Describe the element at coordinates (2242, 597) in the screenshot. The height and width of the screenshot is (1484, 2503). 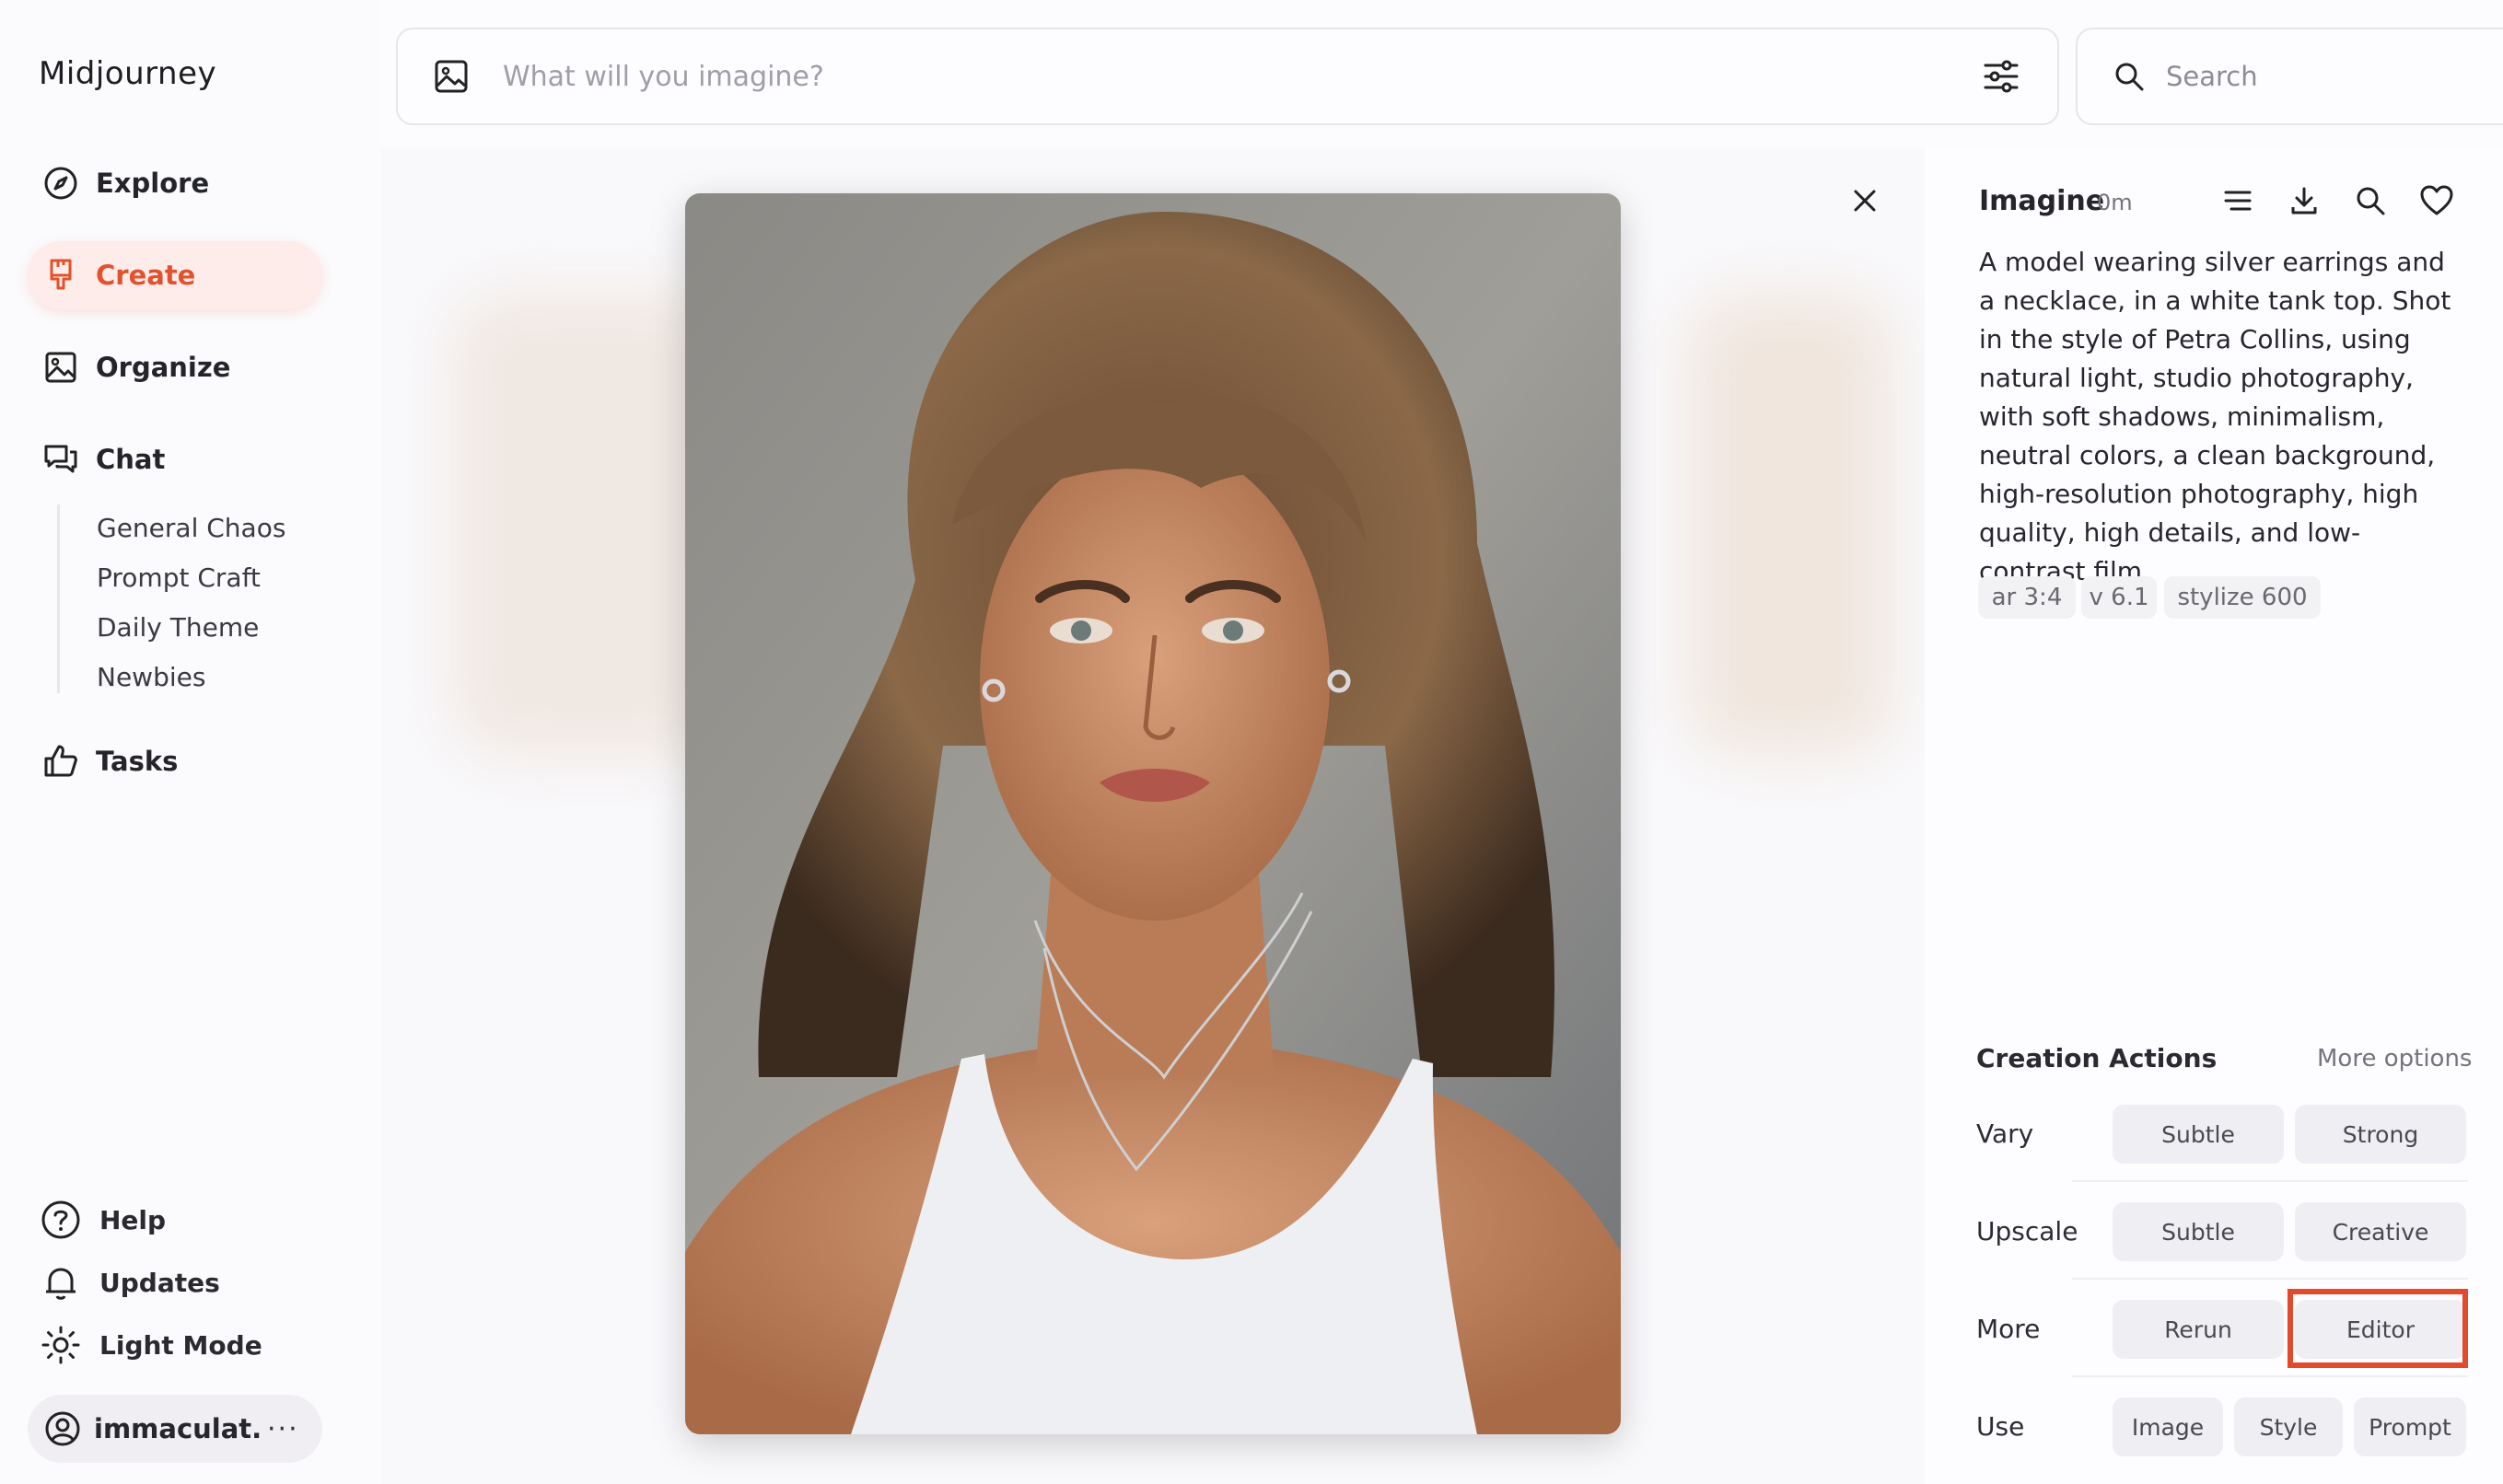
I see `param-chip-stylize: stylize 600` at that location.